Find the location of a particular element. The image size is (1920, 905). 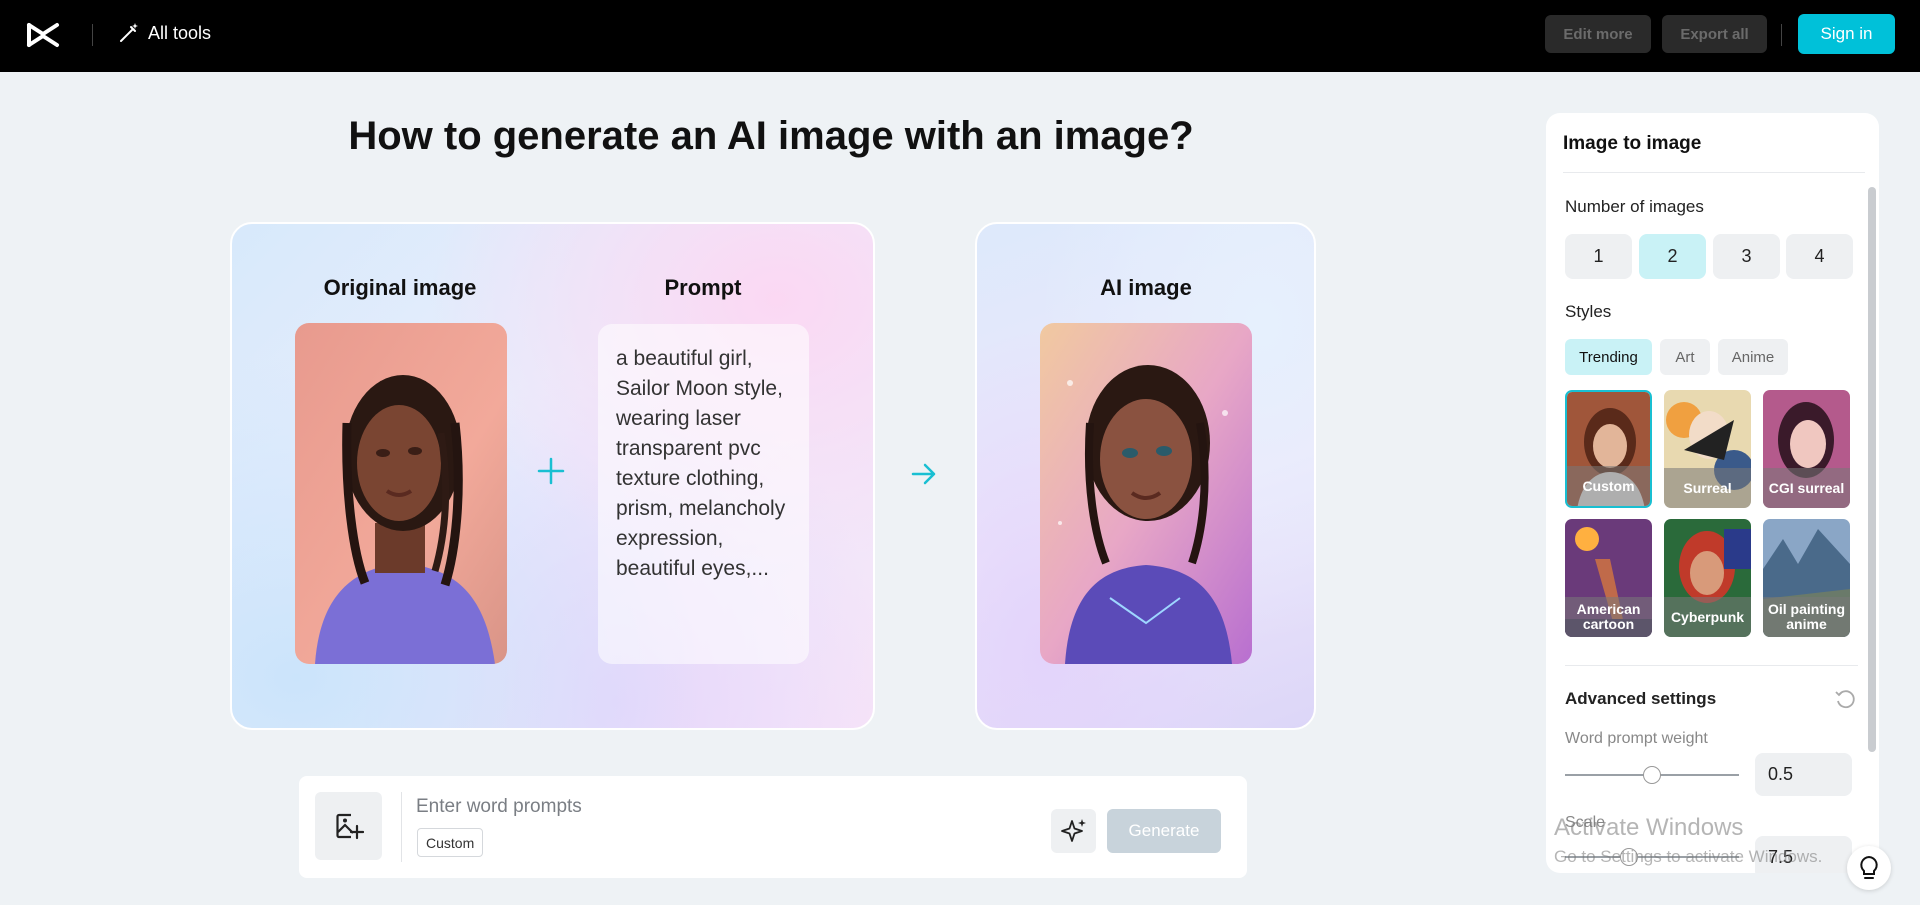

inspire-button is located at coordinates (1073, 831).